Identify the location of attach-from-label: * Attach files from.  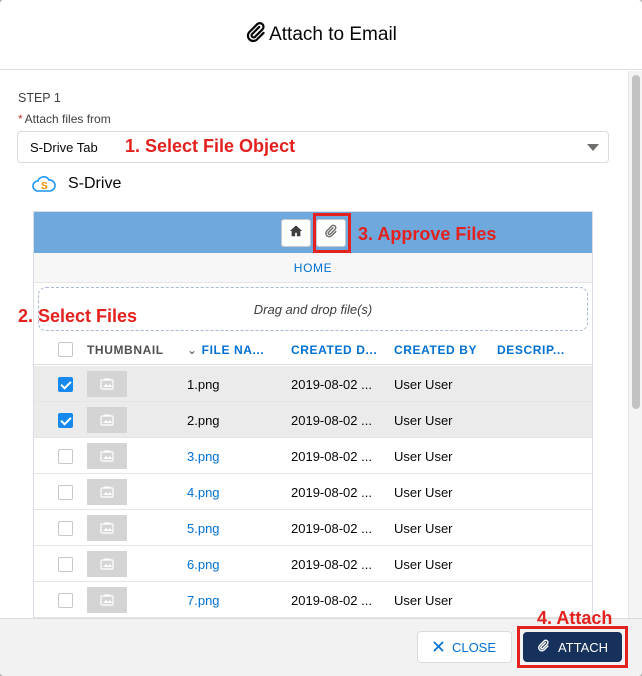
(64, 119).